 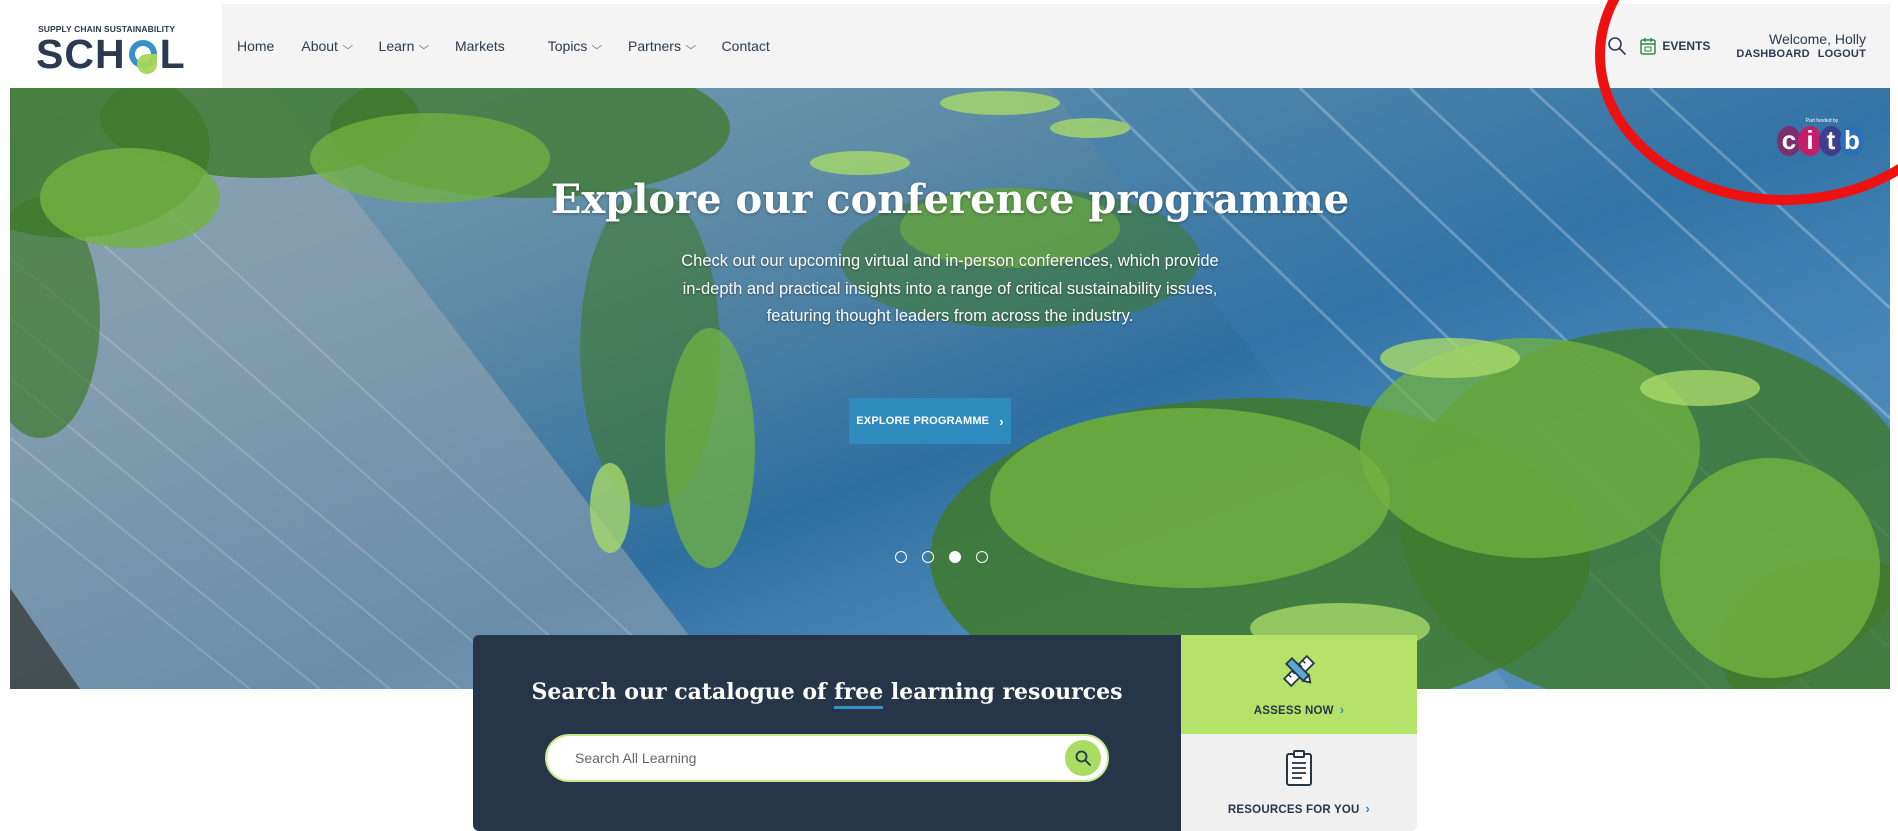 What do you see at coordinates (1842, 54) in the screenshot?
I see `logout-link: LOGOUT` at bounding box center [1842, 54].